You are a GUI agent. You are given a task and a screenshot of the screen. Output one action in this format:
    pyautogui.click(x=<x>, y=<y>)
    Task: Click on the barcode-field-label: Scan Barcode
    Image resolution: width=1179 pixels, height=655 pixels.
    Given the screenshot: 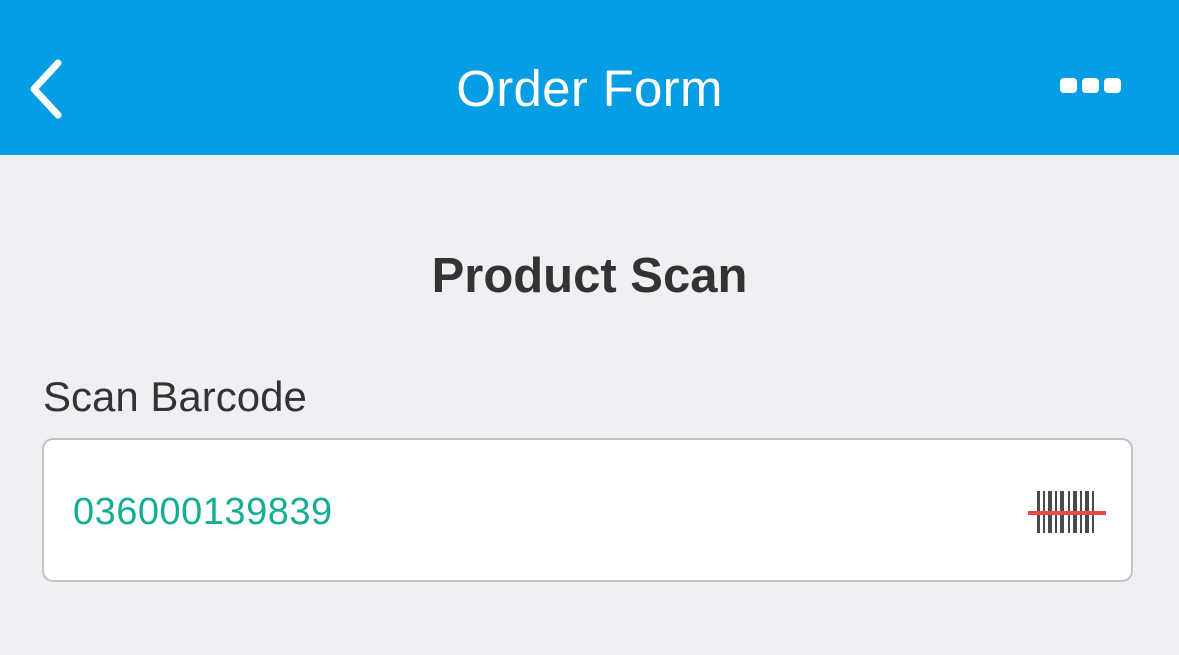 What is the action you would take?
    pyautogui.click(x=175, y=396)
    